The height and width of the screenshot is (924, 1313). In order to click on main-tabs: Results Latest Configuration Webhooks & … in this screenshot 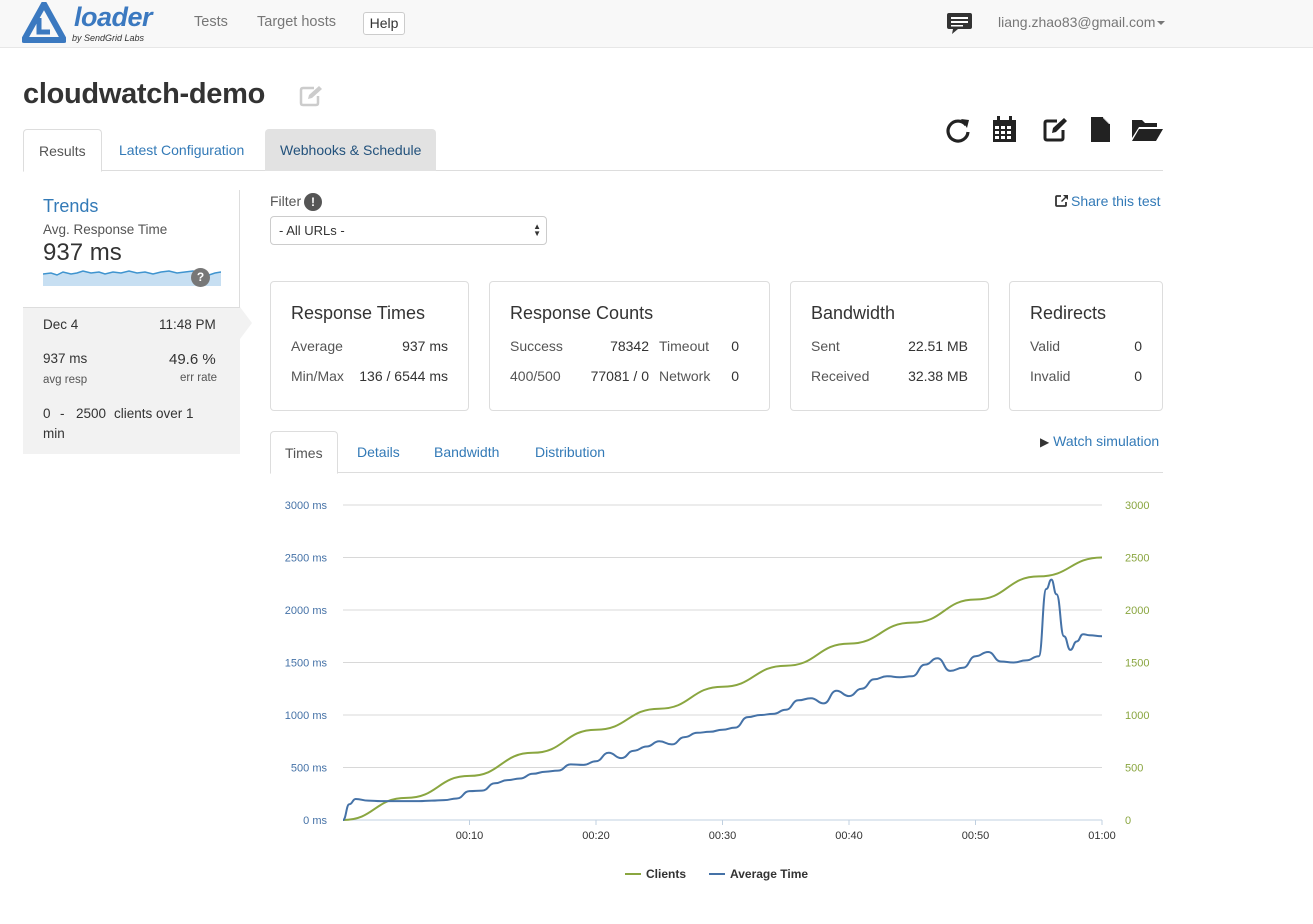, I will do `click(593, 150)`.